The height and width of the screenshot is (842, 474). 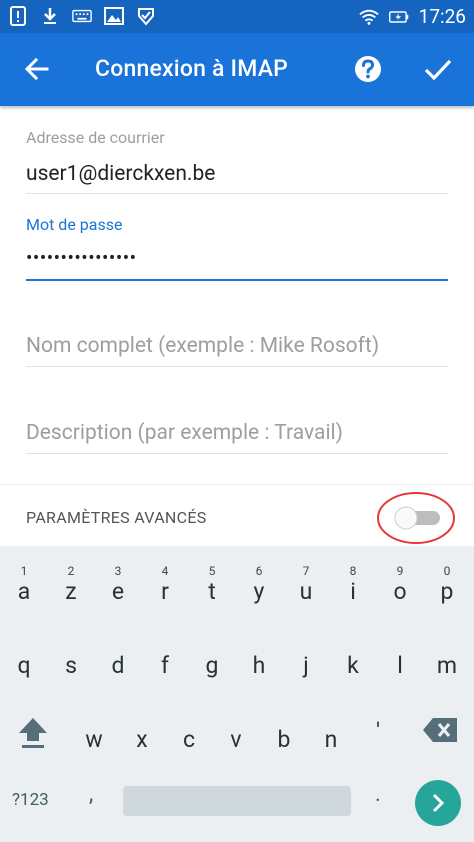 I want to click on key-u: 7u, so click(x=306, y=584).